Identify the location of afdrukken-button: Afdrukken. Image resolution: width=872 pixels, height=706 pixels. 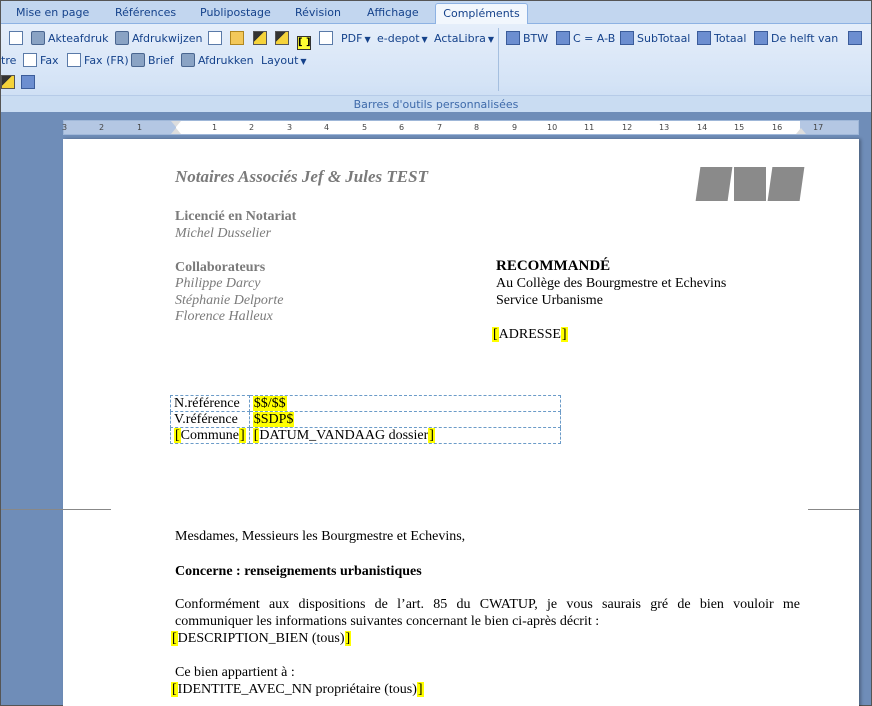
(217, 61).